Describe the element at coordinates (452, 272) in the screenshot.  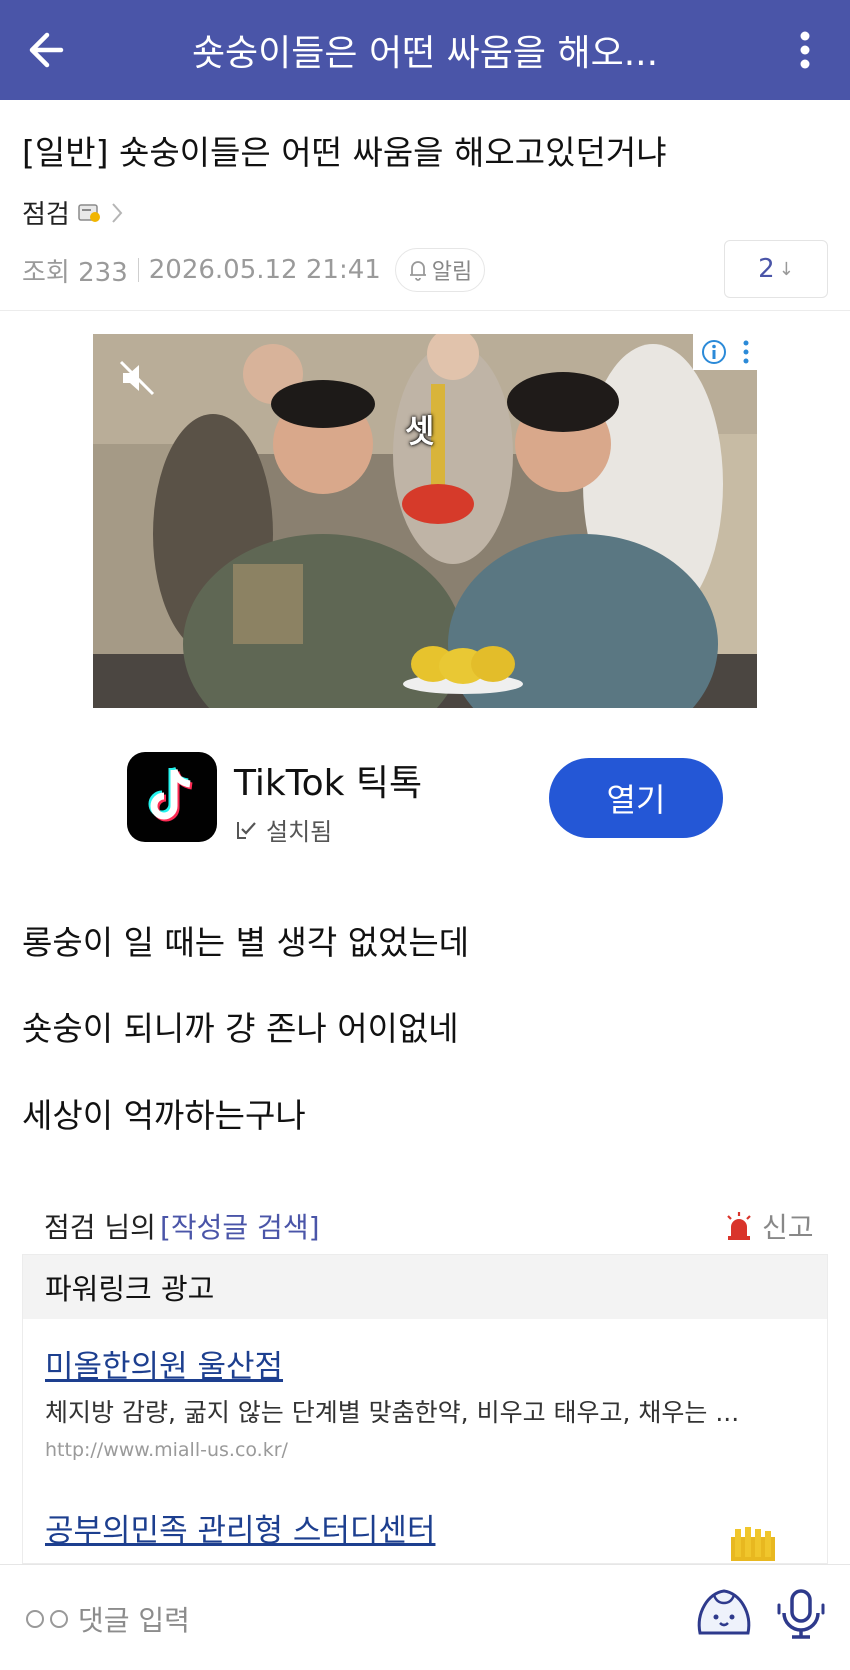
I see `alarm-label: 알림` at that location.